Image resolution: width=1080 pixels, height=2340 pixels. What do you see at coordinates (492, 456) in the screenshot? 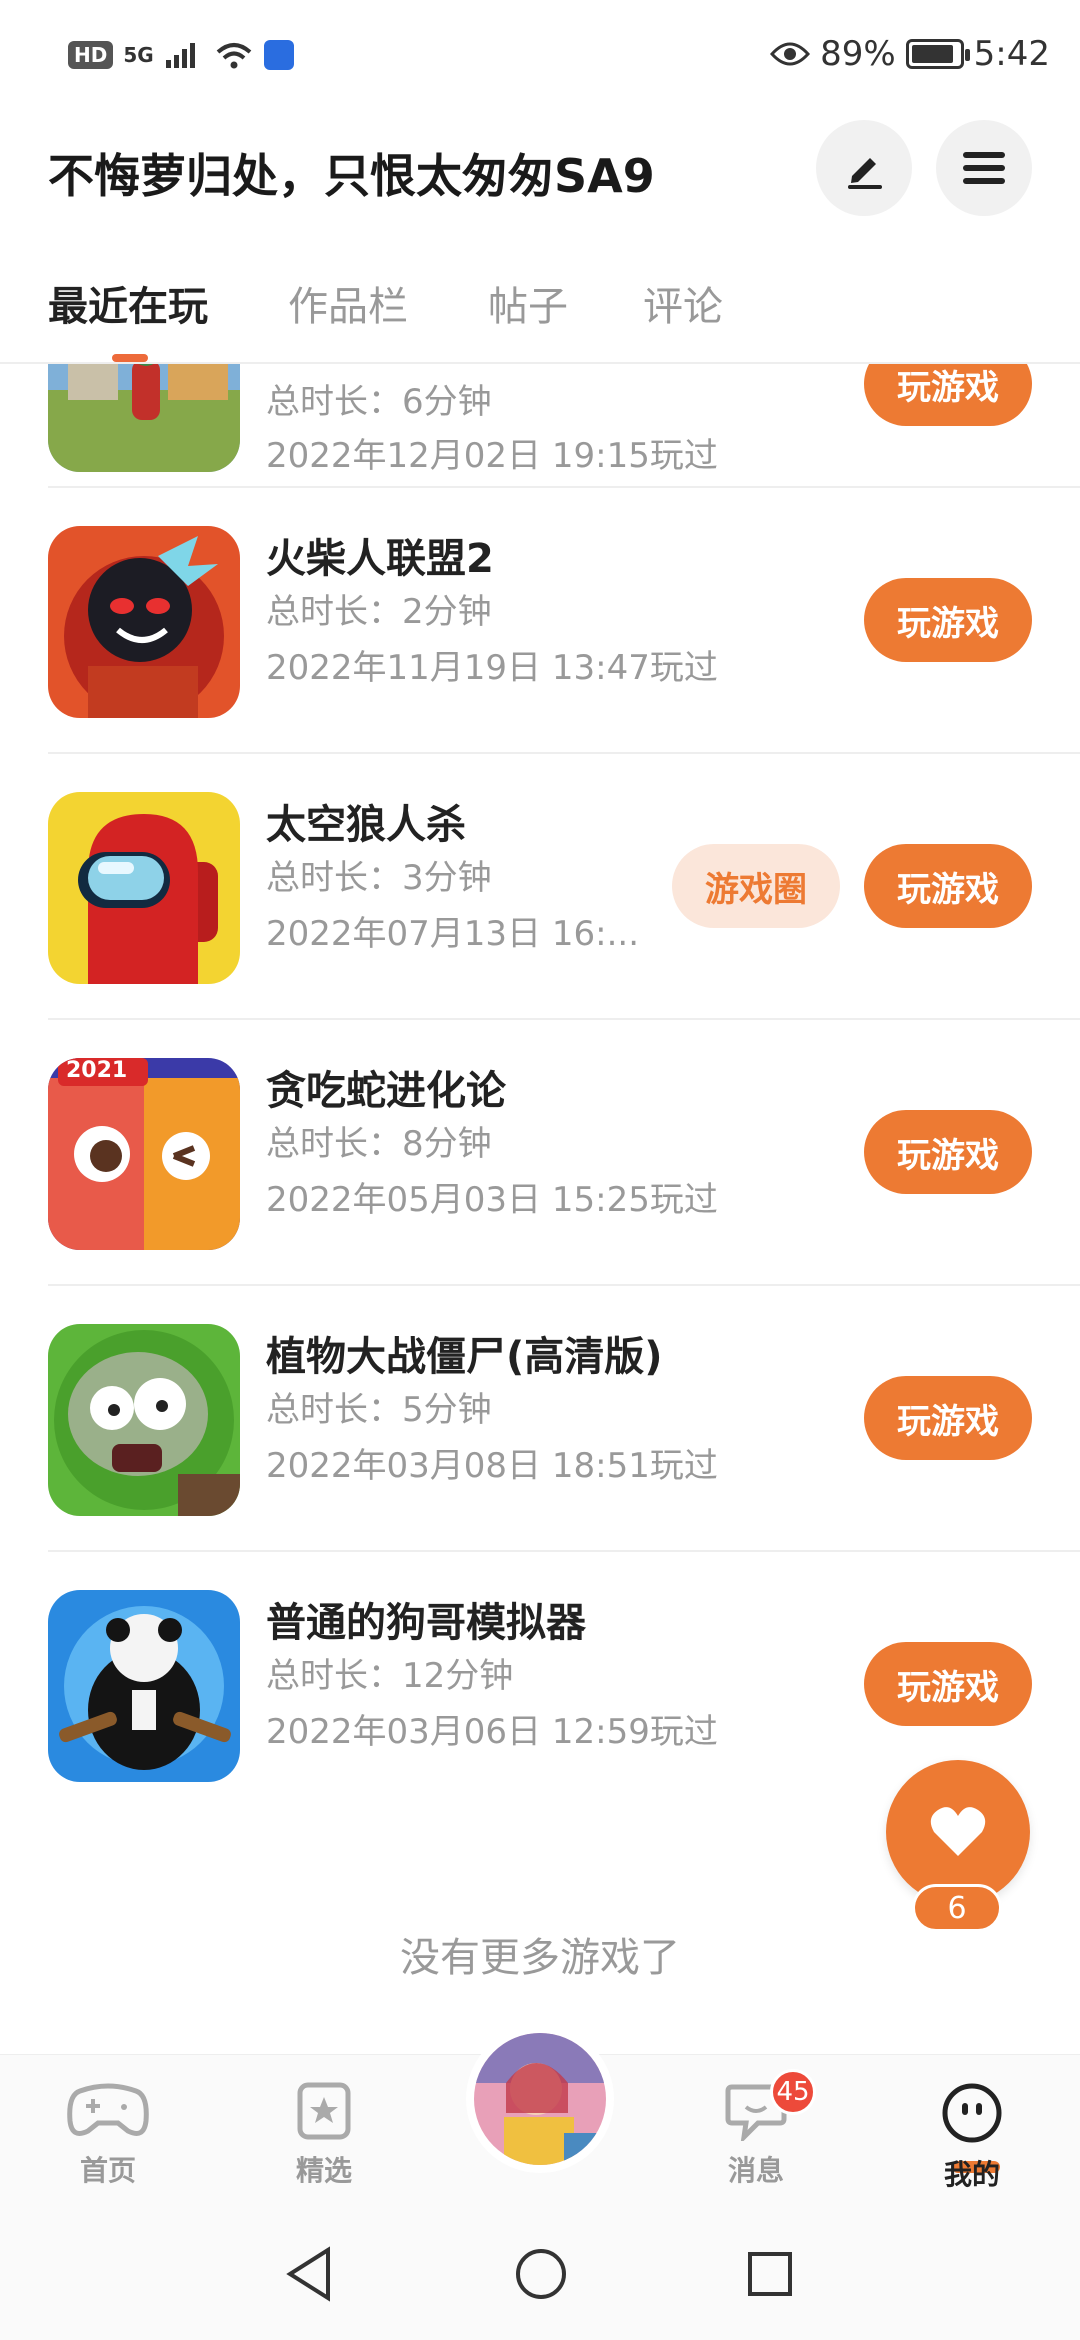
I see `game-last-played: 2022年12月02日 19:15玩过` at bounding box center [492, 456].